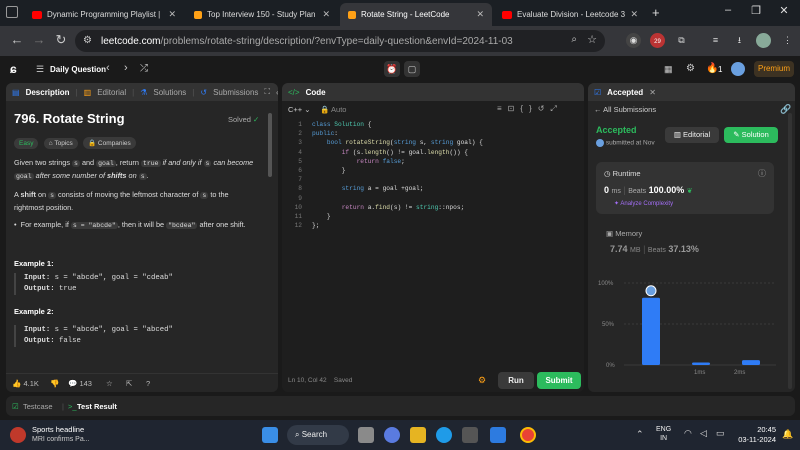  Describe the element at coordinates (784, 10) in the screenshot. I see `close-window-button: ✕` at that location.